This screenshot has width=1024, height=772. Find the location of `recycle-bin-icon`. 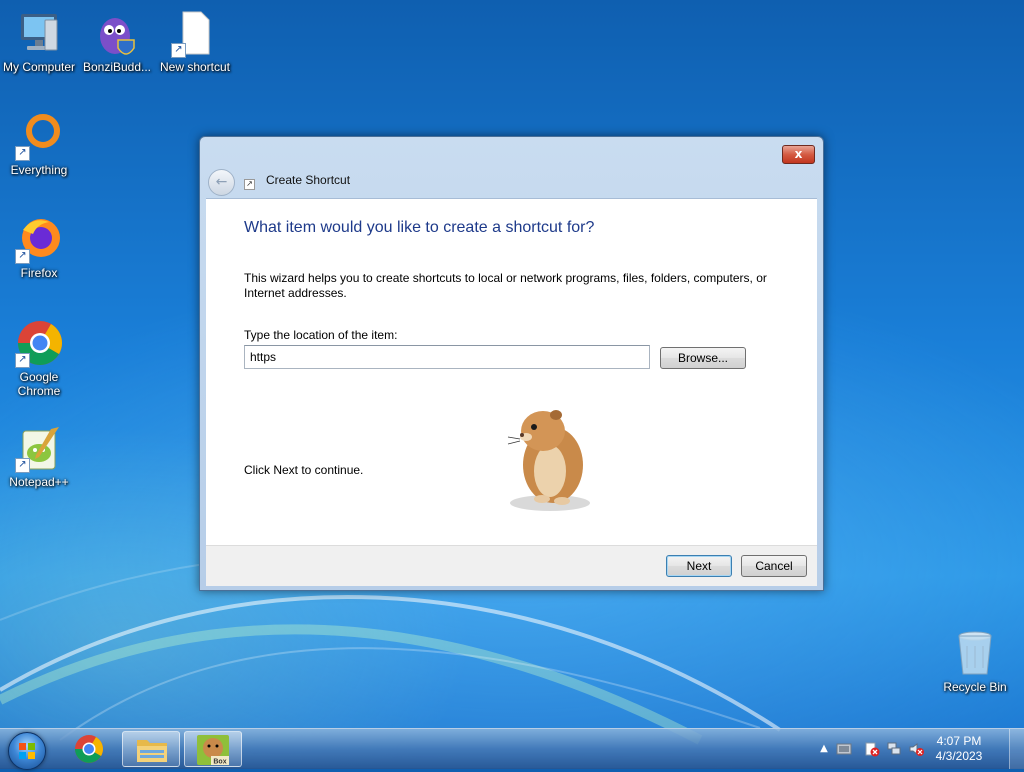

recycle-bin-icon is located at coordinates (975, 654).